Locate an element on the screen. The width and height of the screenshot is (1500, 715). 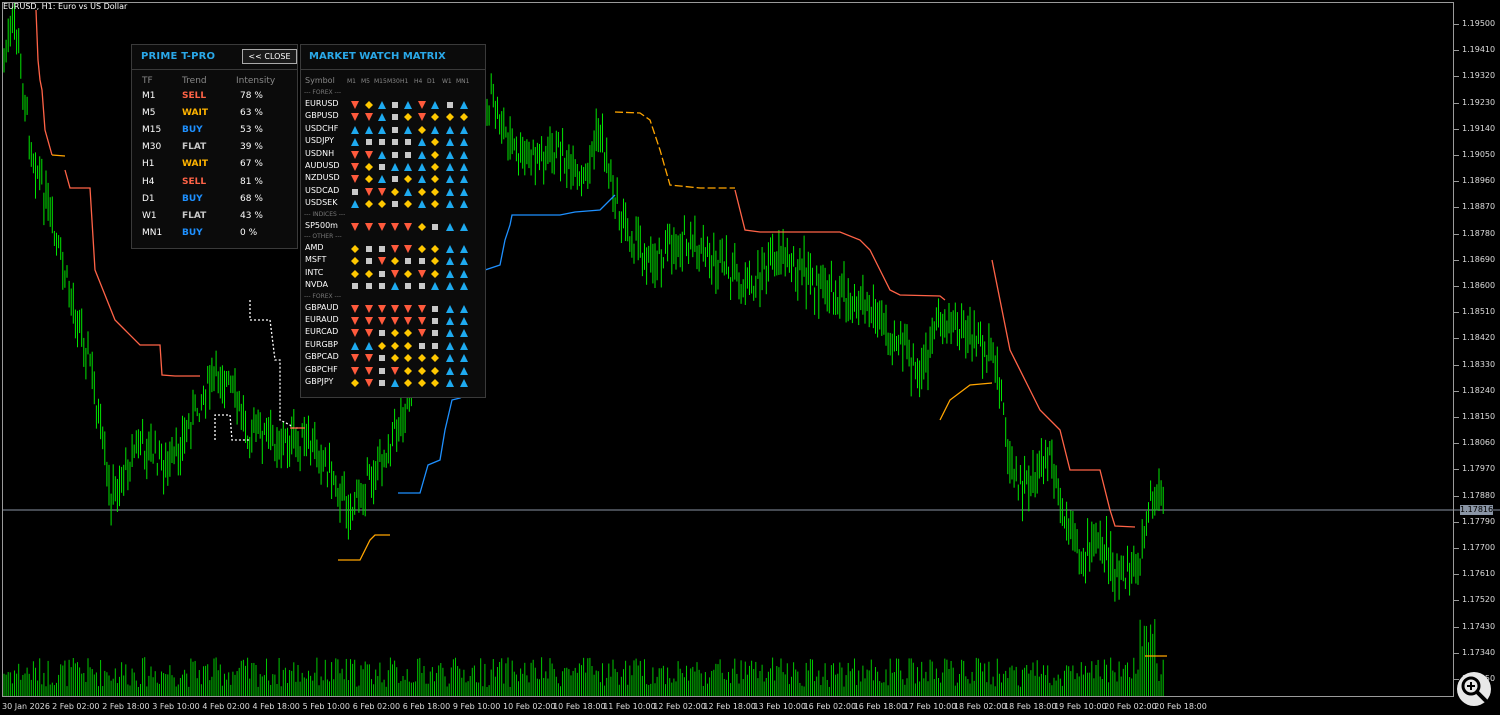
matrix-symbol: MSFT is located at coordinates (316, 260).